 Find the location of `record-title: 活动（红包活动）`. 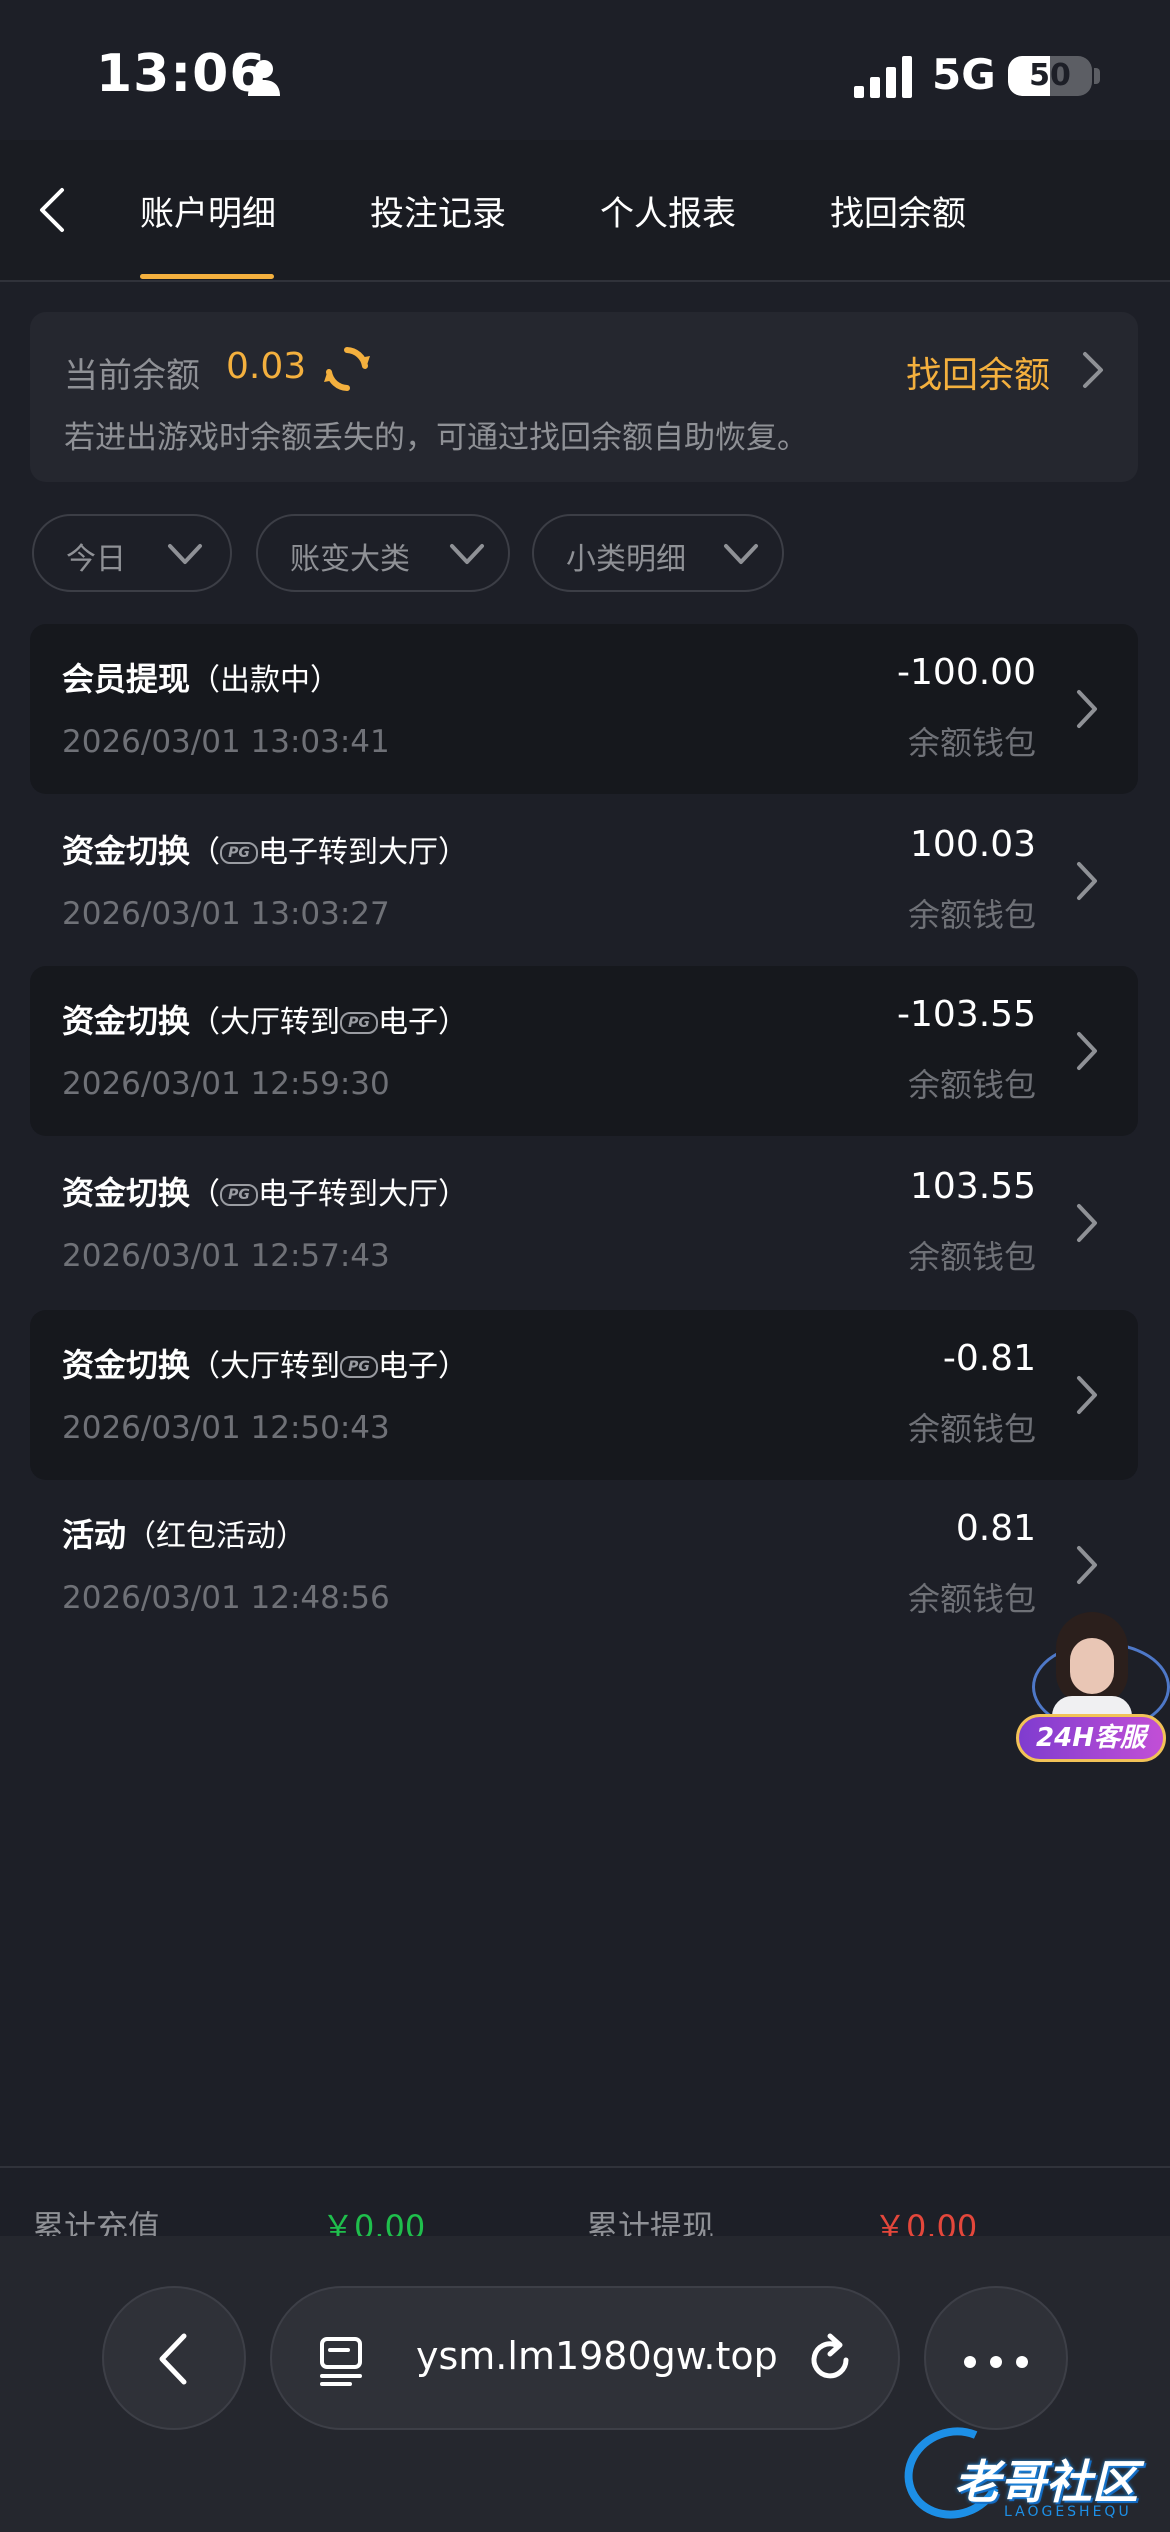

record-title: 活动（红包活动） is located at coordinates (184, 1533).